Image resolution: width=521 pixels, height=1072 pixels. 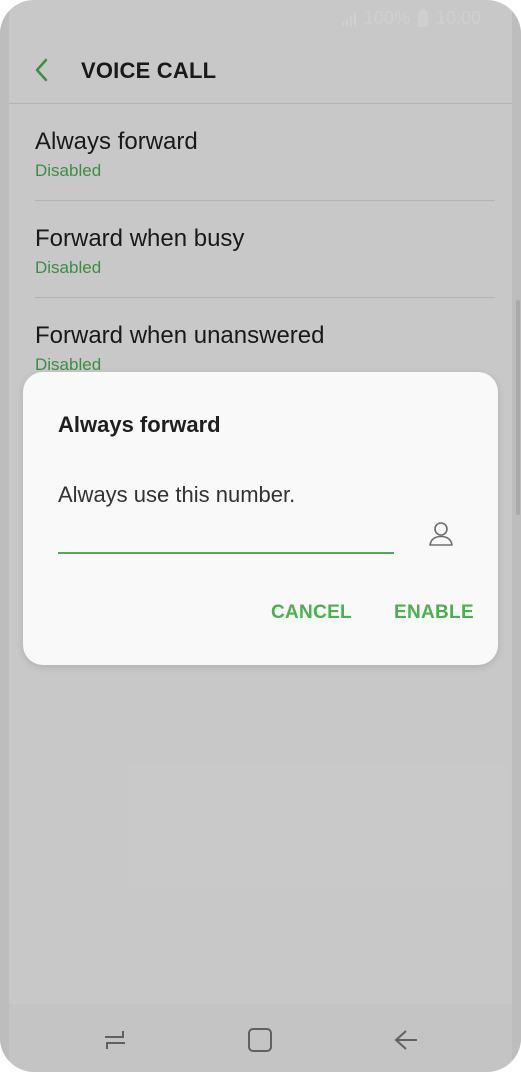 I want to click on phone-number-input, so click(x=226, y=536).